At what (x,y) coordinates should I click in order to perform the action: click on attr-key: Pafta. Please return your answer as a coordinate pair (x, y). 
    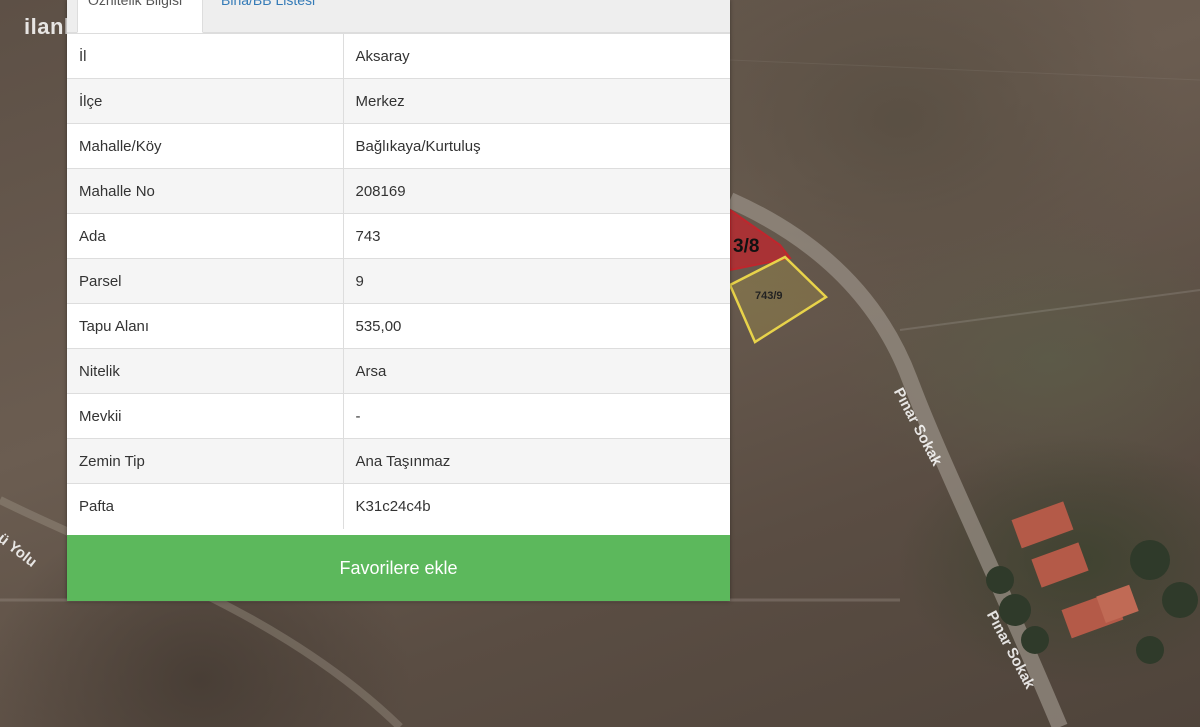
    Looking at the image, I should click on (205, 506).